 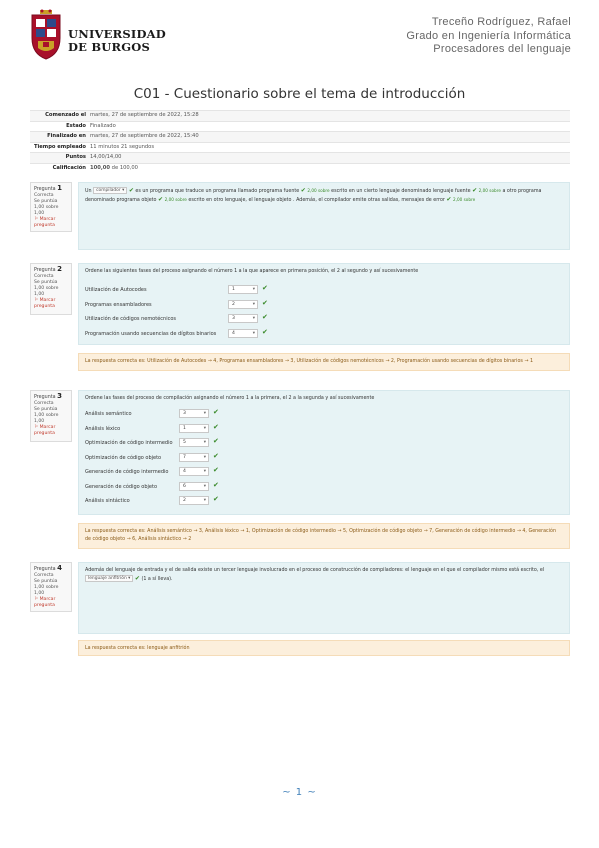 What do you see at coordinates (329, 147) in the screenshot?
I see `summary-value: 11 minutos 21 segundos` at bounding box center [329, 147].